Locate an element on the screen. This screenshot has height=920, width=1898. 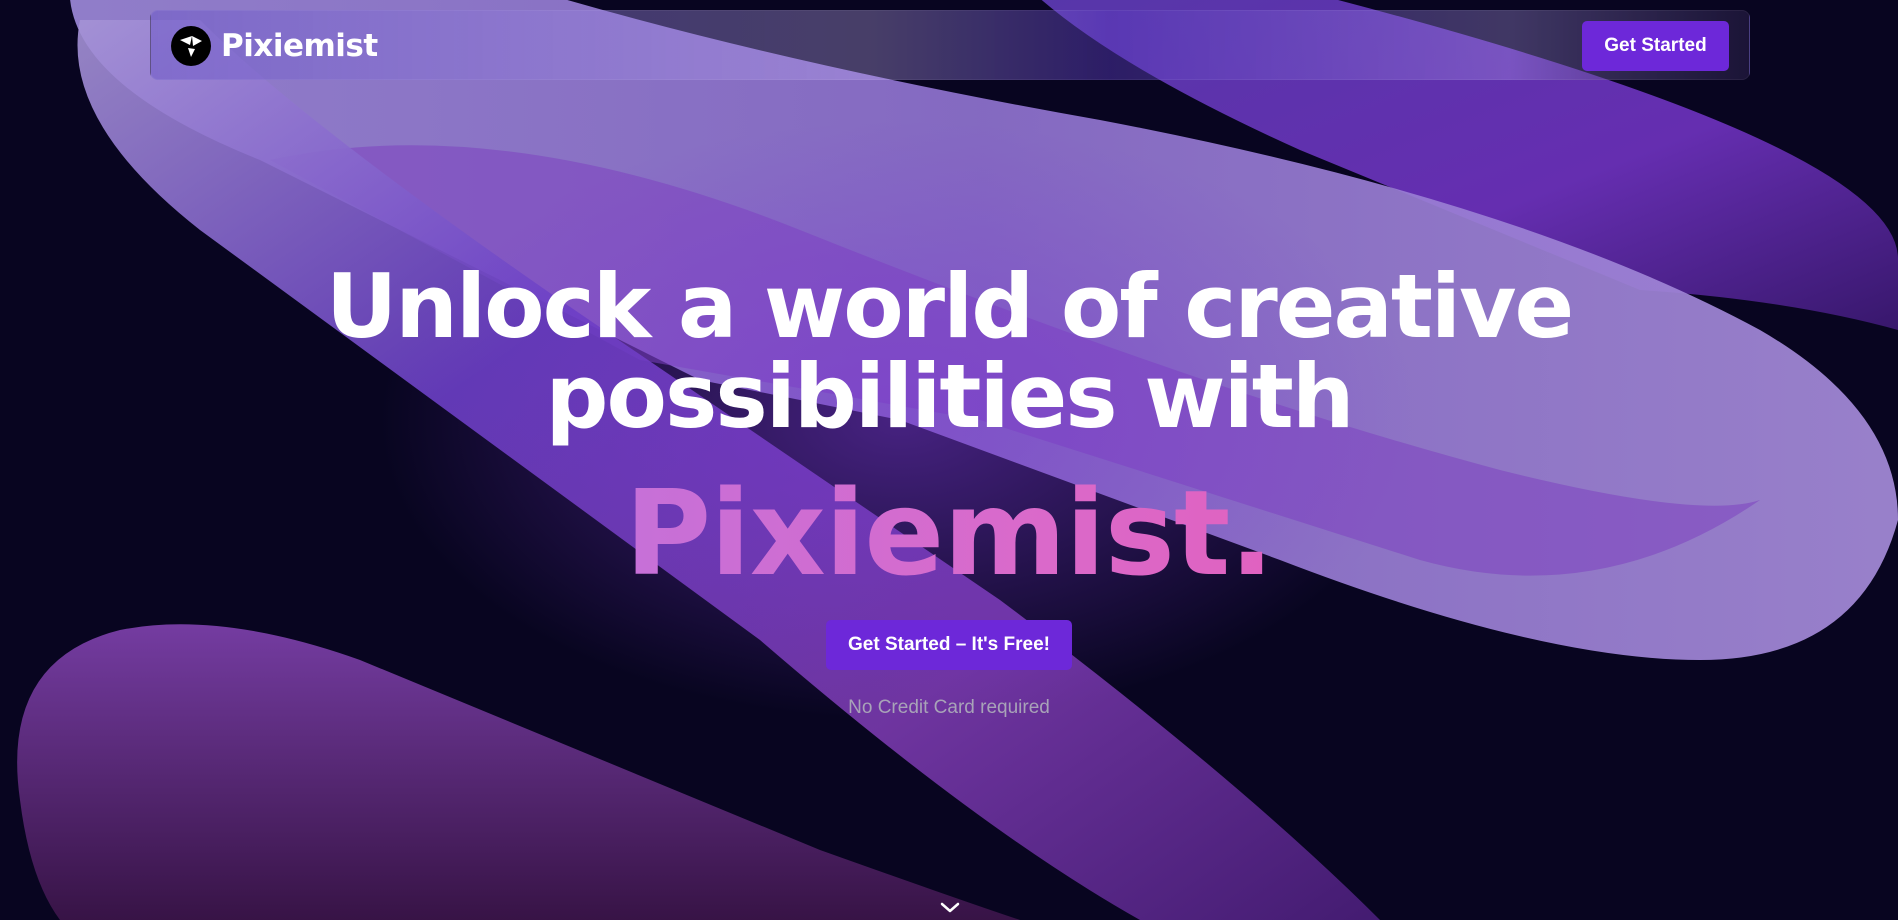
brand-highlight: Pixiemist. is located at coordinates (949, 533).